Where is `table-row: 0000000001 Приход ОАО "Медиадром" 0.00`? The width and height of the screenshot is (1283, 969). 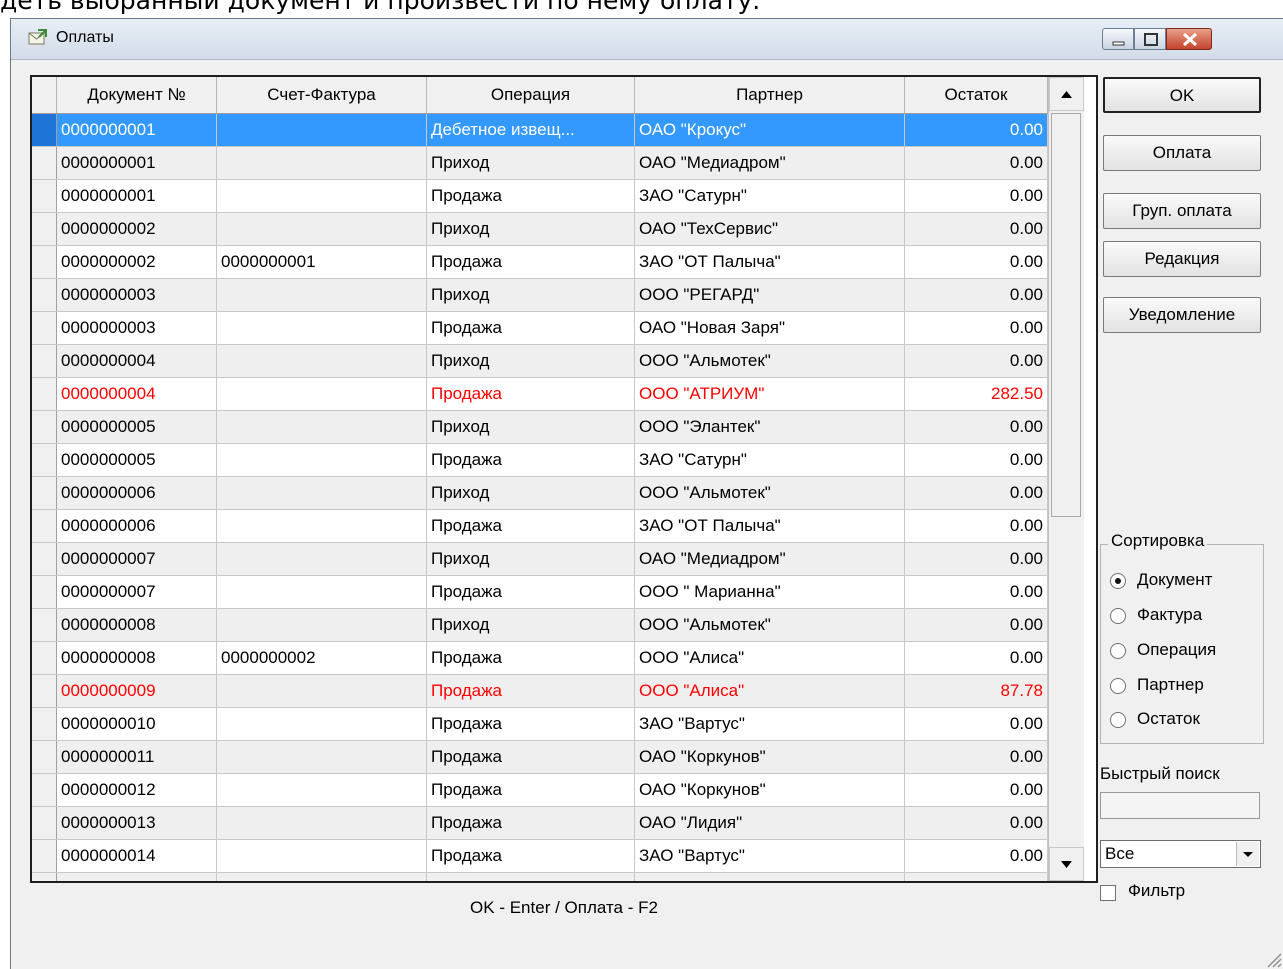 table-row: 0000000001 Приход ОАО "Медиадром" 0.00 is located at coordinates (540, 163).